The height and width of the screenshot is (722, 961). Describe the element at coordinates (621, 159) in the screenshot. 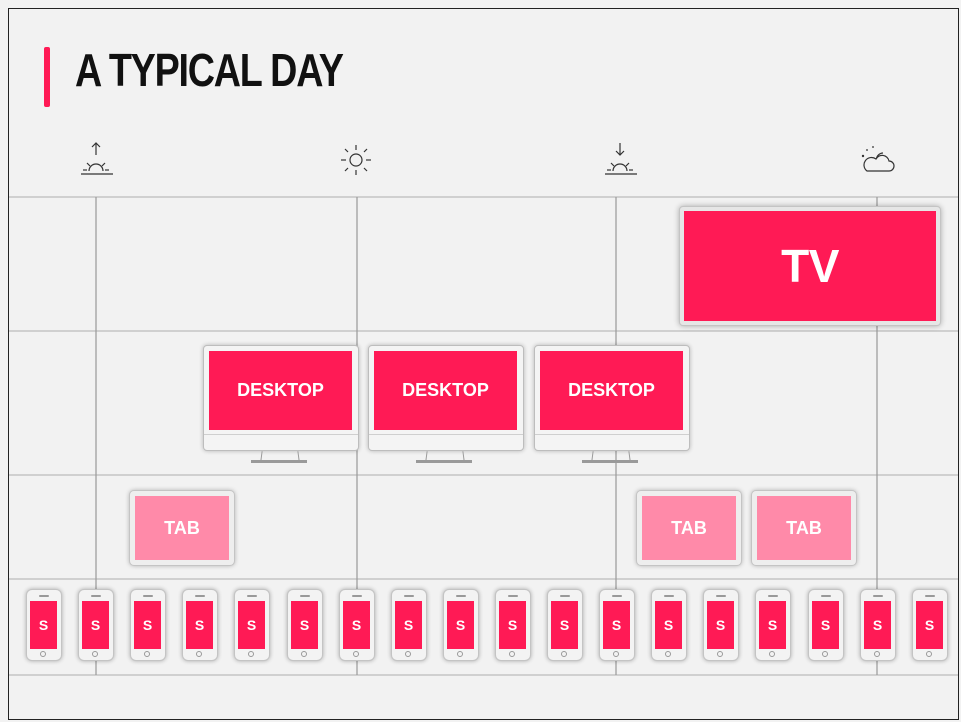

I see `sunset-icon` at that location.